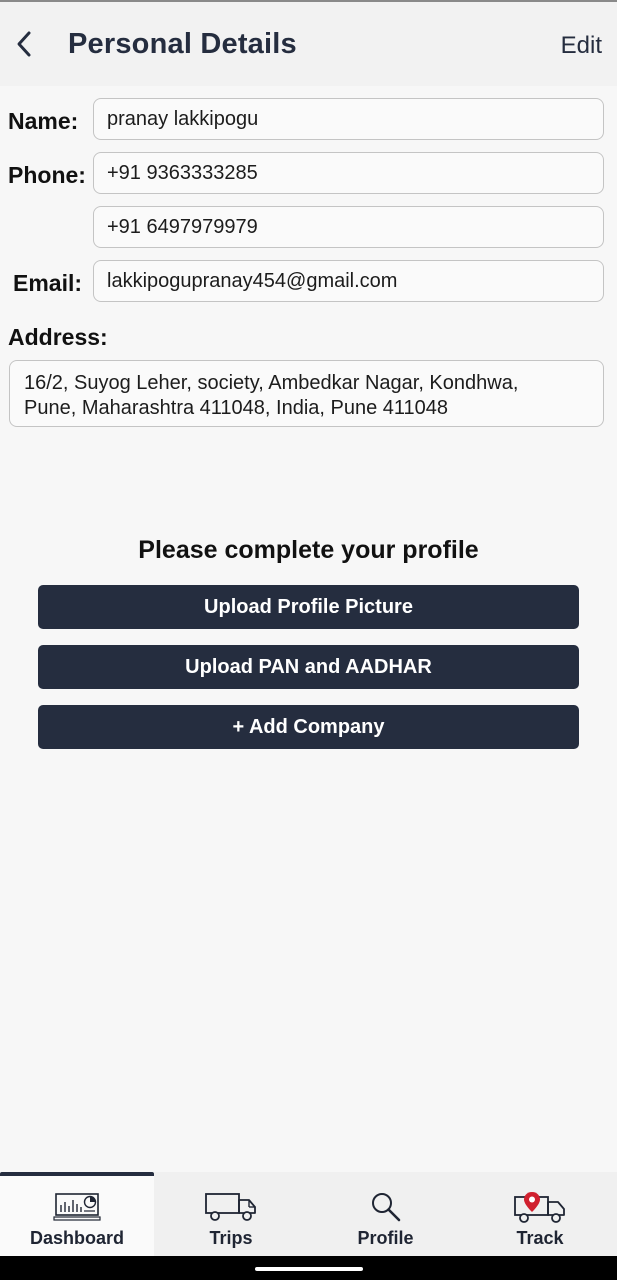 The image size is (617, 1280). What do you see at coordinates (77, 1238) in the screenshot?
I see `nav-label-dashboard: Dashboard` at bounding box center [77, 1238].